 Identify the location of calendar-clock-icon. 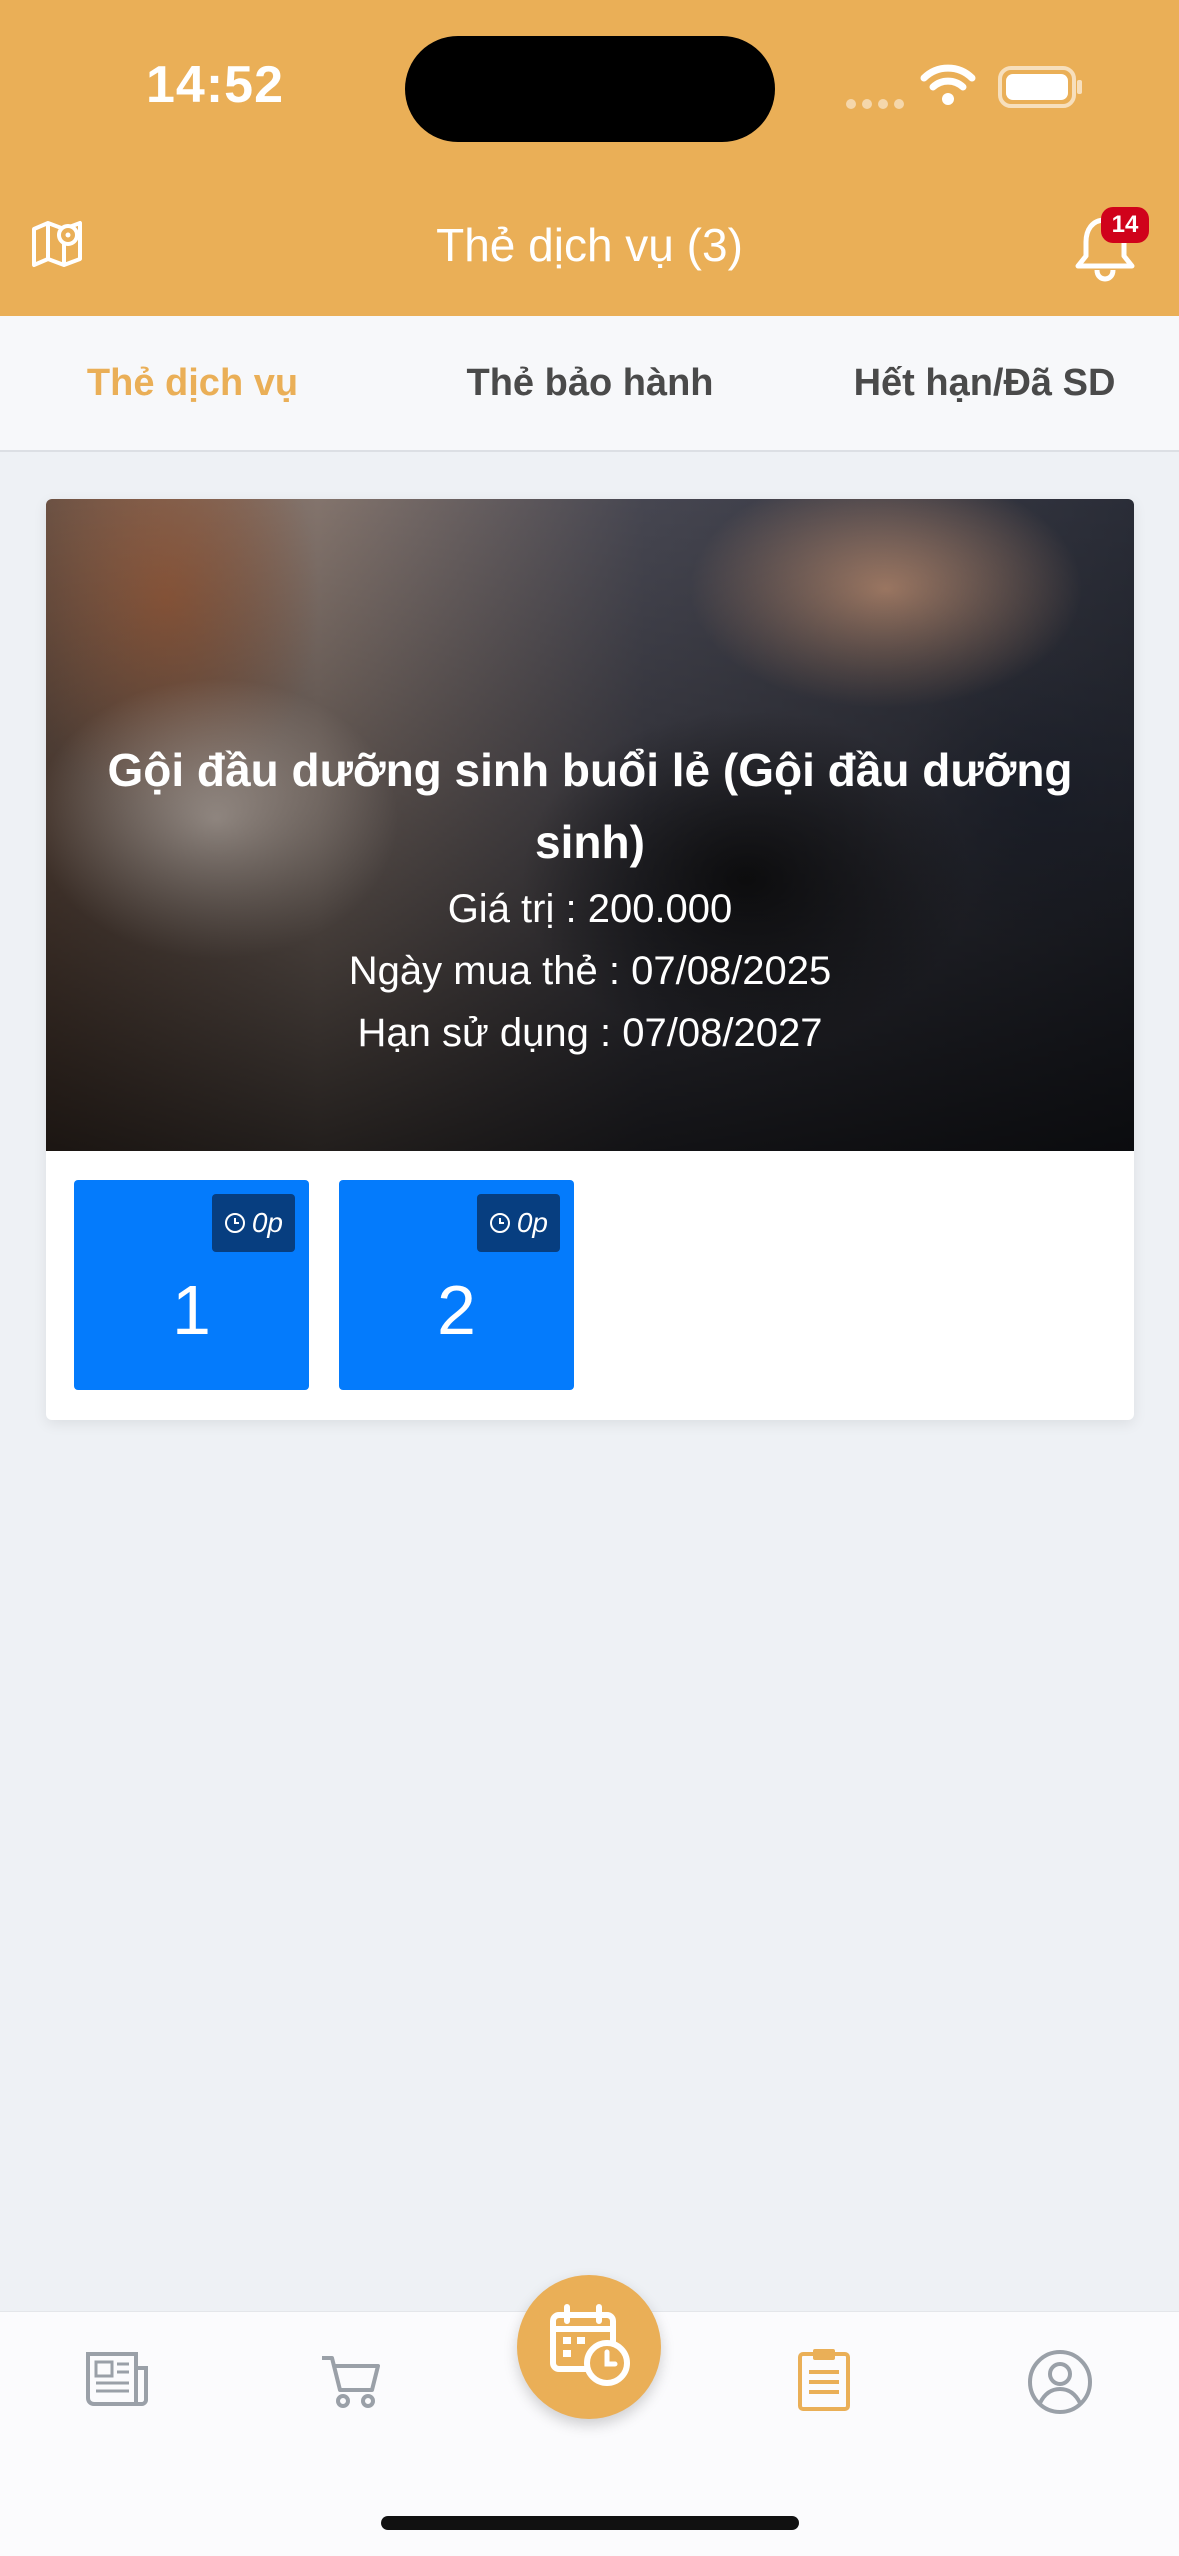
(590, 2345).